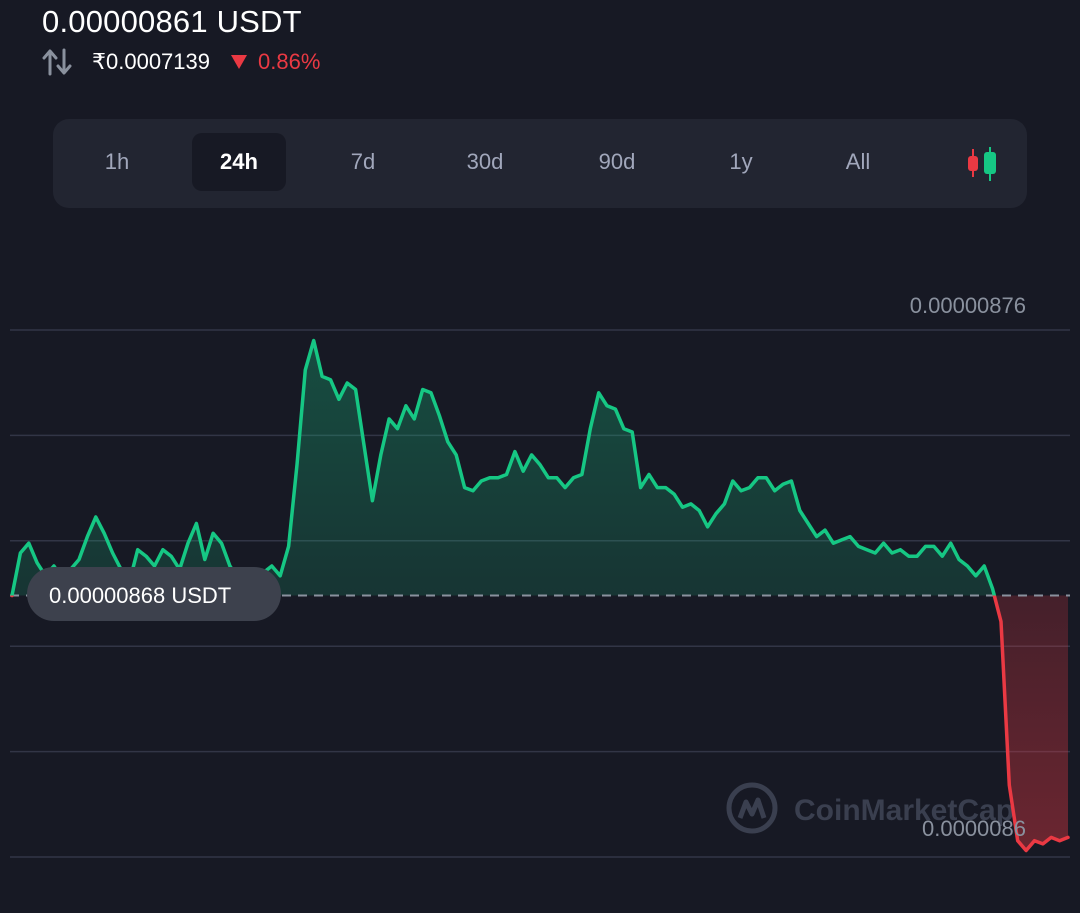  Describe the element at coordinates (974, 828) in the screenshot. I see `y-tick-label-bottom: 0.0000086` at that location.